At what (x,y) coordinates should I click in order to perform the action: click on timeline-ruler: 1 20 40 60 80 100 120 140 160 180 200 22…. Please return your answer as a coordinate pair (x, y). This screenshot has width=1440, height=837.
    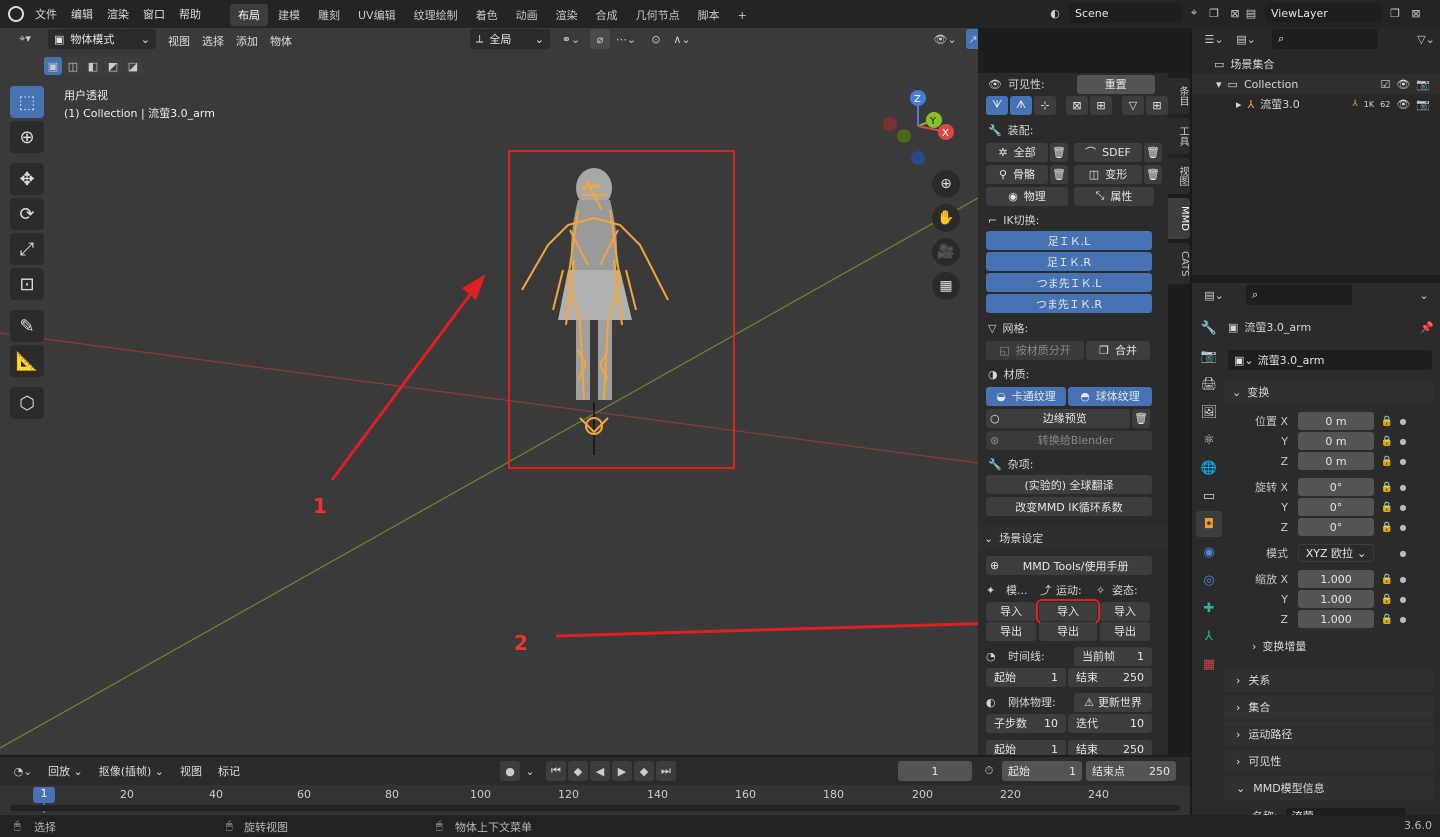
    Looking at the image, I should click on (595, 800).